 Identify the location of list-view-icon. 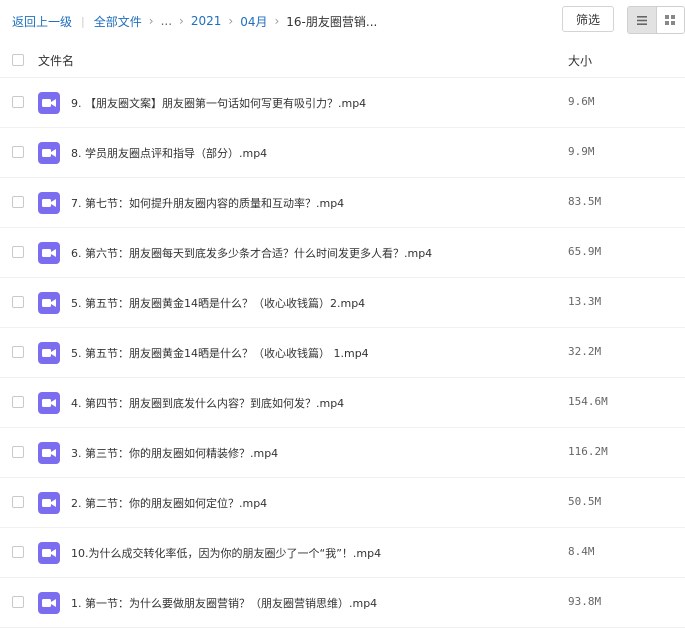
(641, 20).